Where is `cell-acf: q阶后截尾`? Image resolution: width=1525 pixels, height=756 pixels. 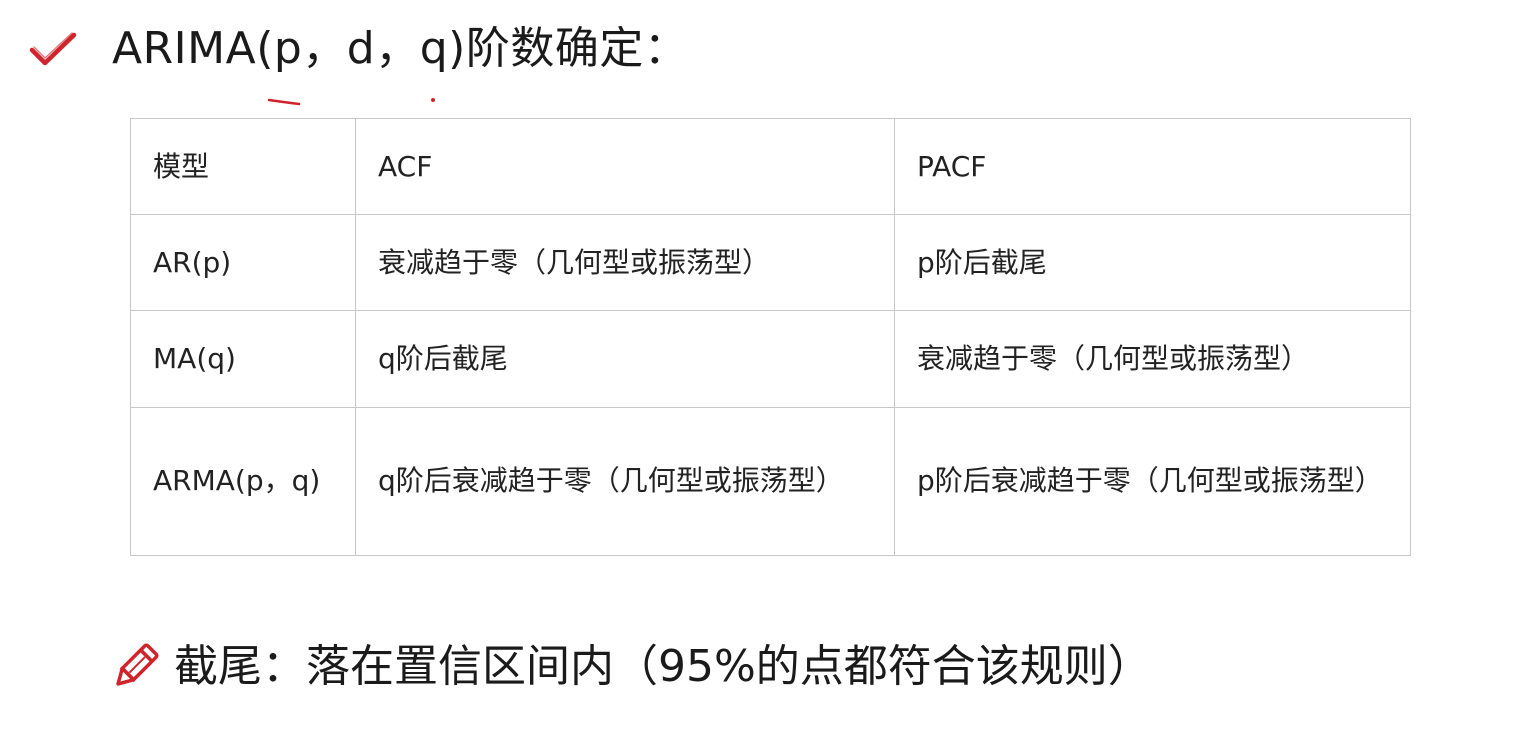
cell-acf: q阶后截尾 is located at coordinates (625, 359).